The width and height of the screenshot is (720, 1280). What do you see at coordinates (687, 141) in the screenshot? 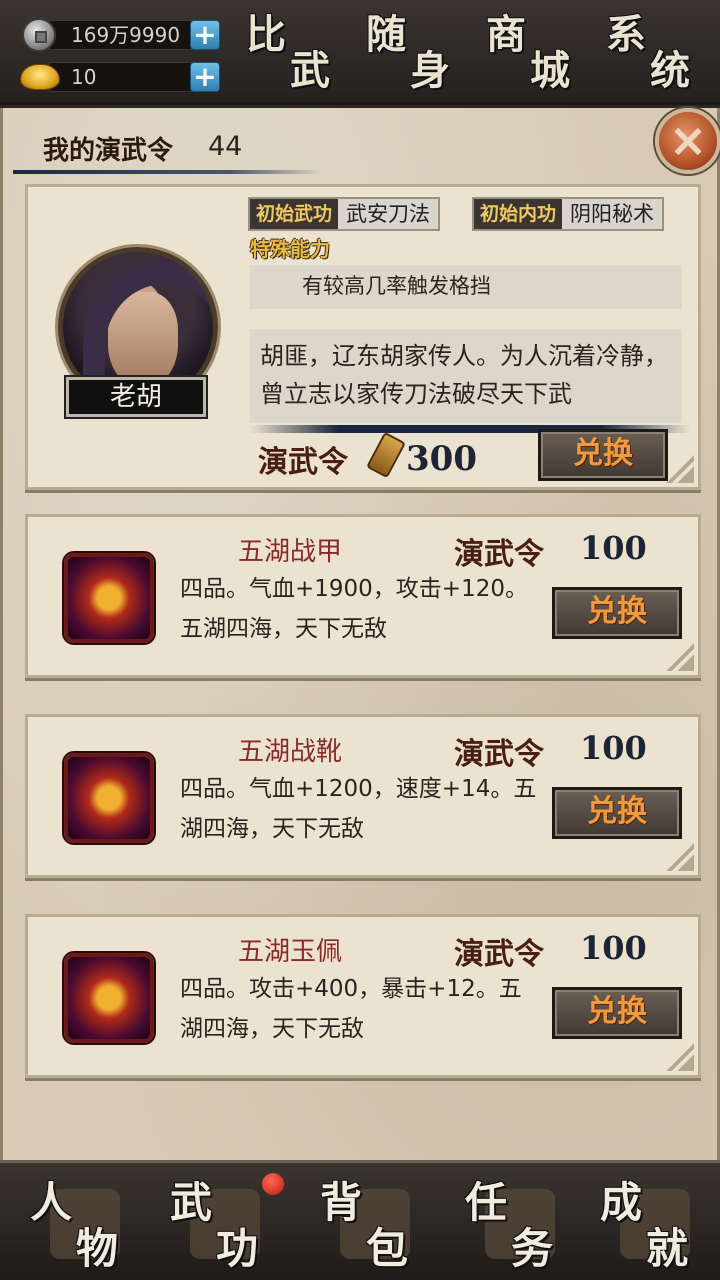
I see `close-button: ×` at bounding box center [687, 141].